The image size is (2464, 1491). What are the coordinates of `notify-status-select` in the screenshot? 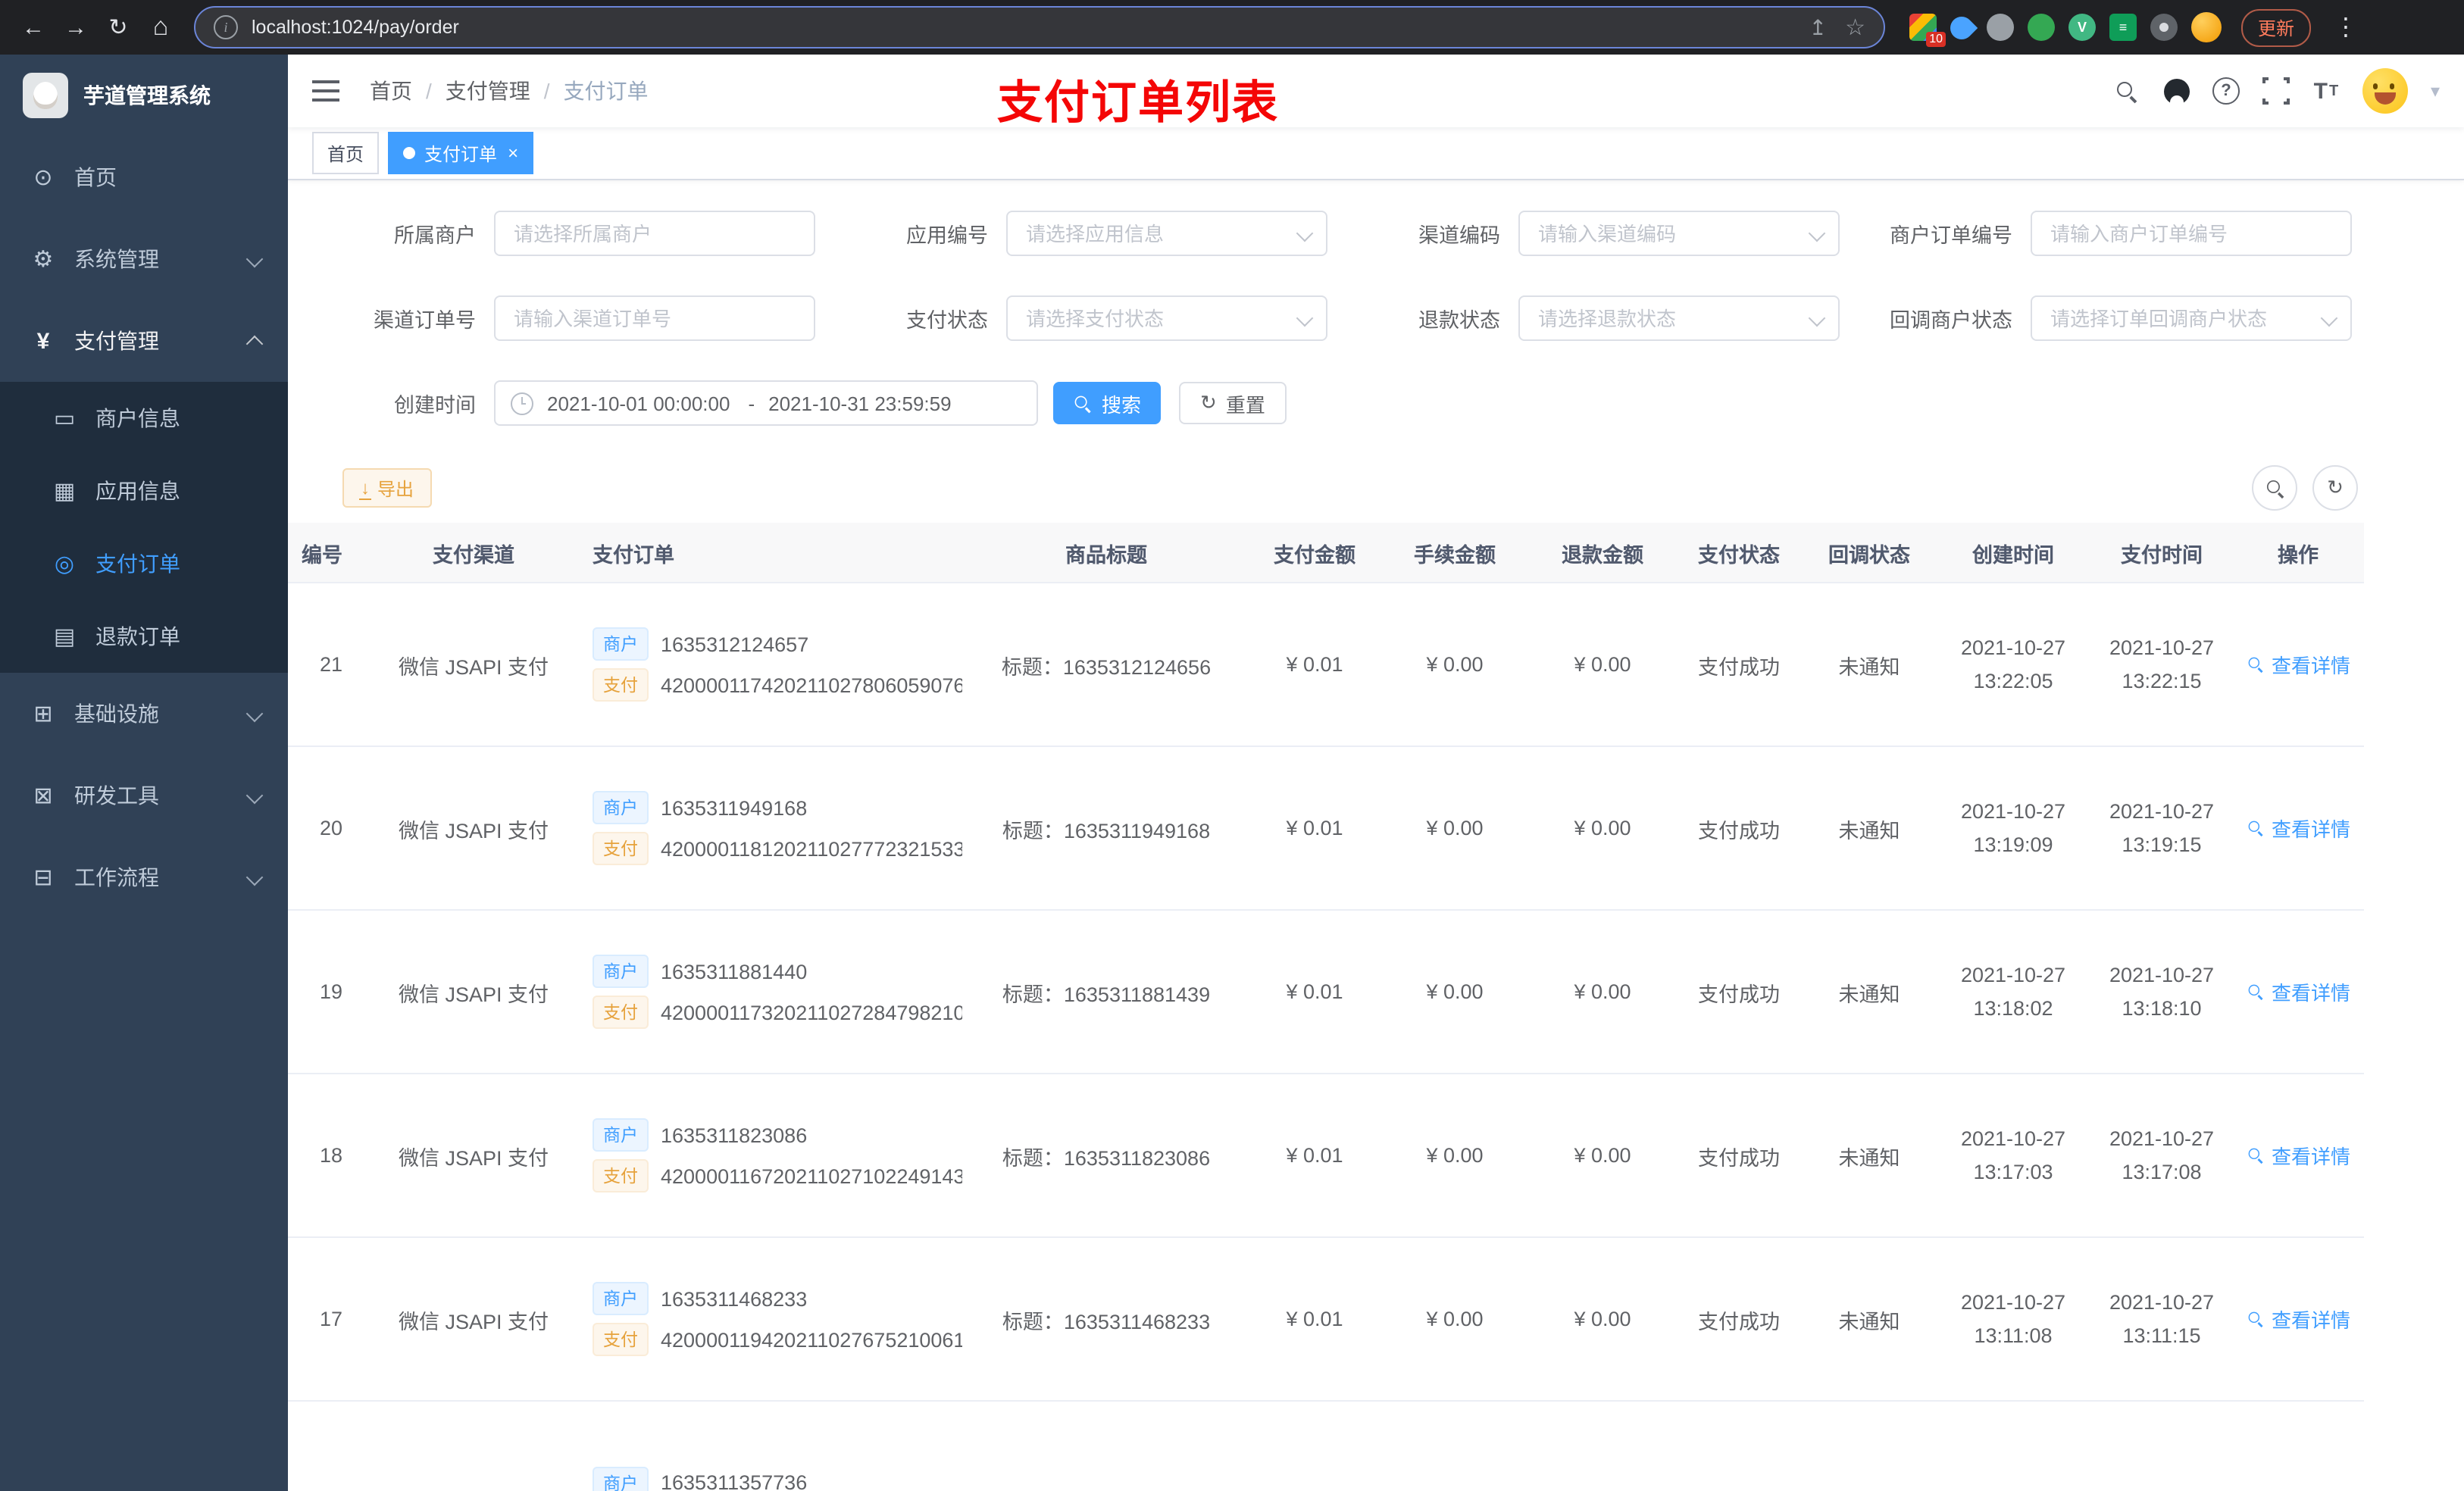 It's located at (2191, 318).